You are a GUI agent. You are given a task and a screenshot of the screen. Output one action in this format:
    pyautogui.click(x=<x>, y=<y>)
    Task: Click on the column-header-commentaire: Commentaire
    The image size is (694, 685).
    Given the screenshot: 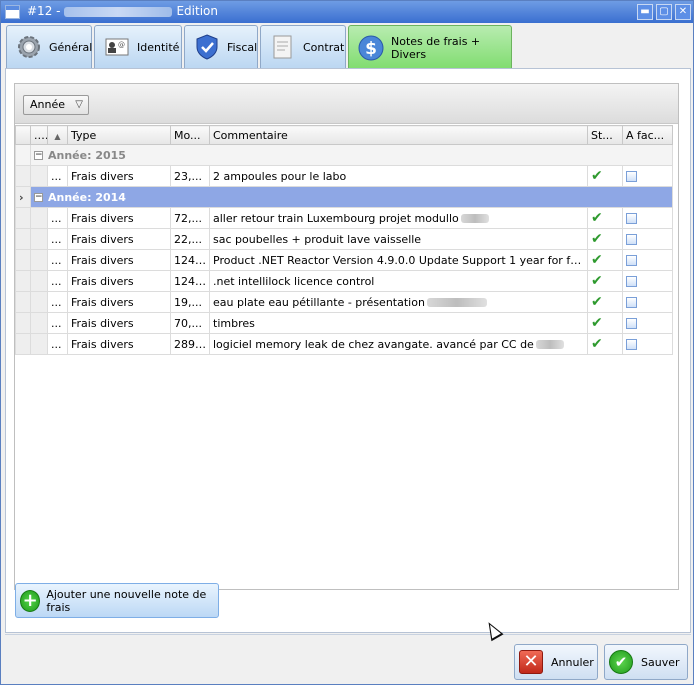 What is the action you would take?
    pyautogui.click(x=398, y=135)
    